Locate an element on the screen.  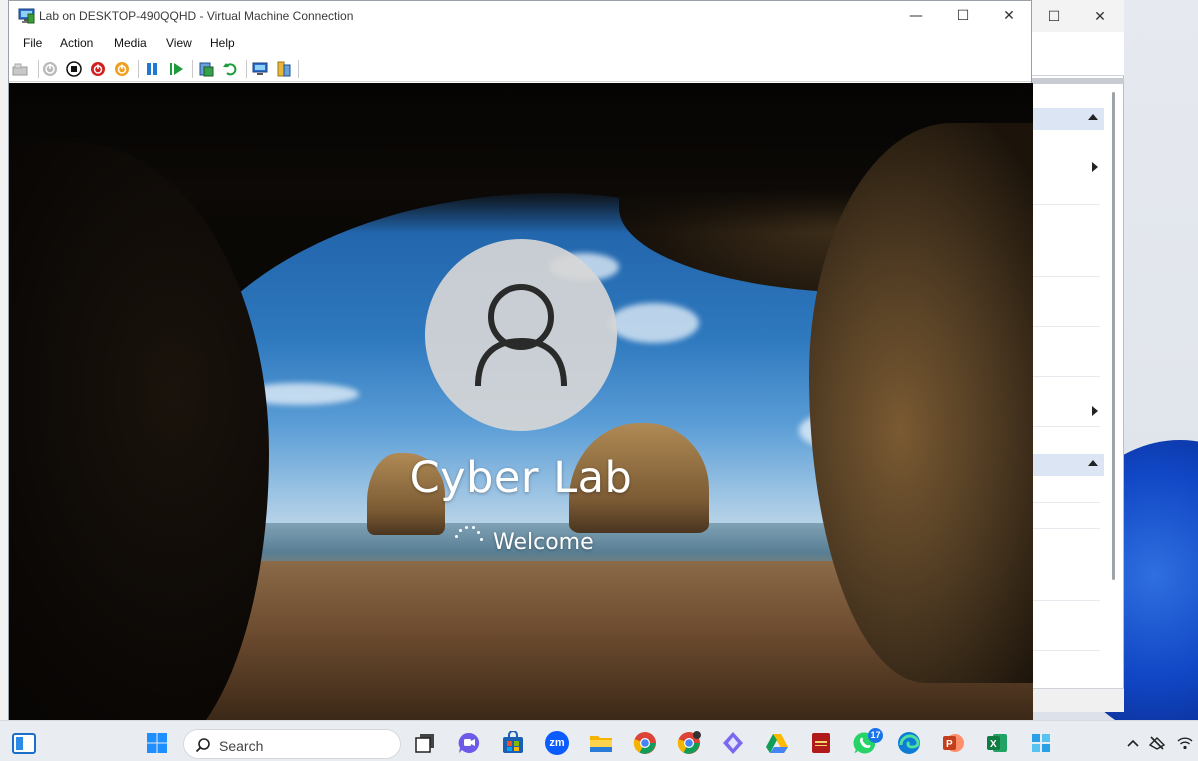
close-button: ✕ is located at coordinates (1009, 16).